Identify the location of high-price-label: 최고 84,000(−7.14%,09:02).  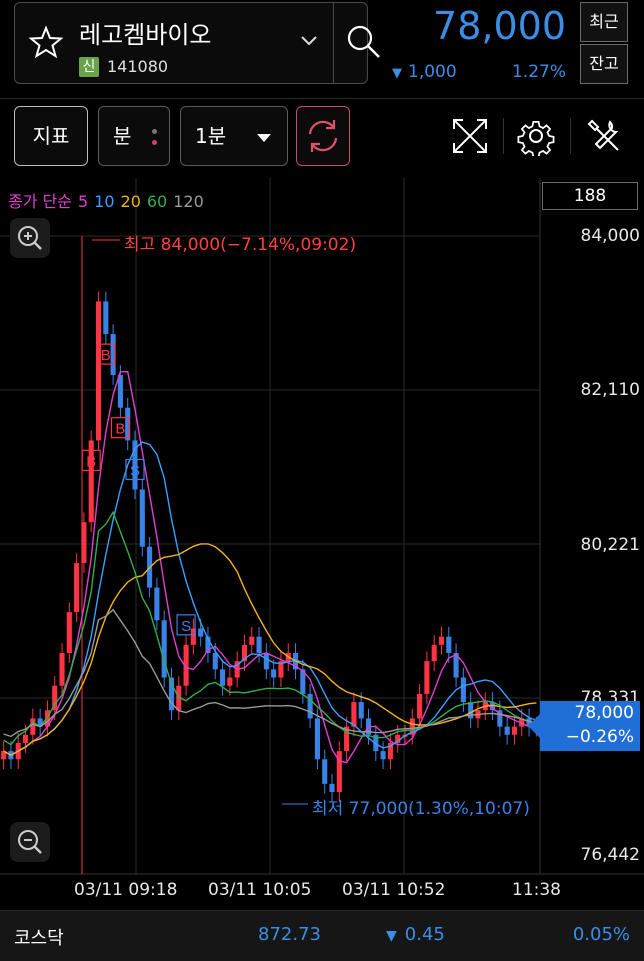
(240, 245).